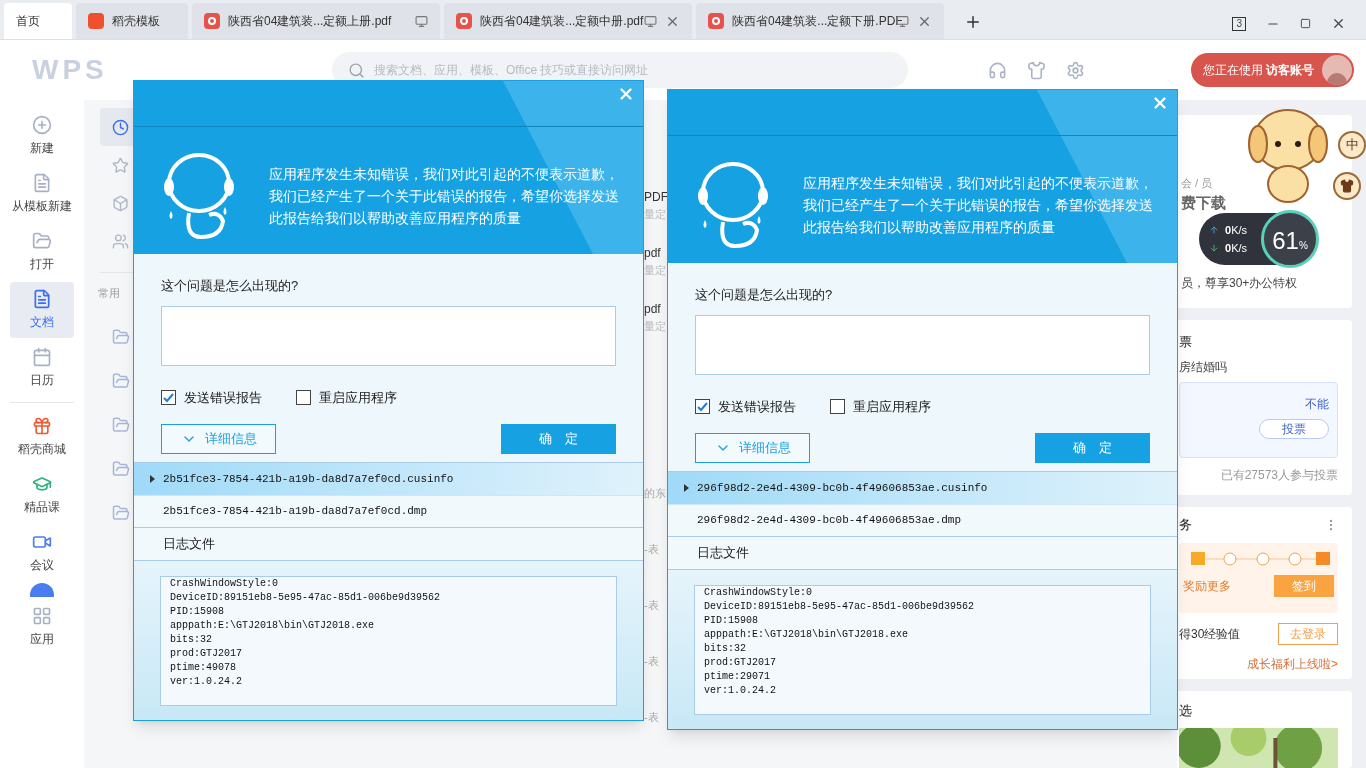 The width and height of the screenshot is (1366, 768). I want to click on reward-text: 奖励更多, so click(1207, 586).